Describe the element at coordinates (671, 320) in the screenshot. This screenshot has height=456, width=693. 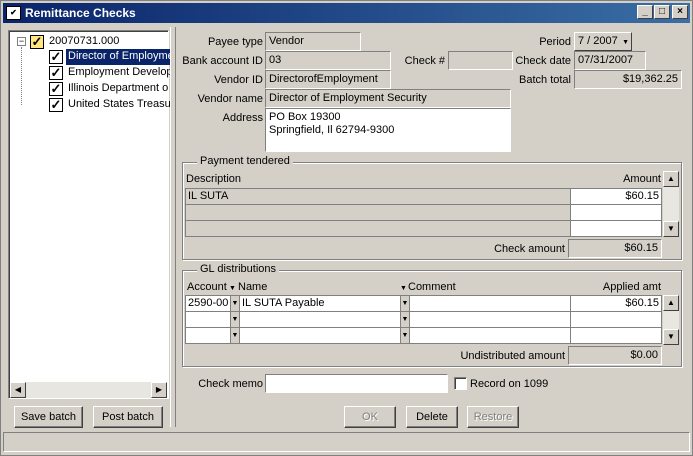
I see `gl-vscroll: ▲ ▼` at that location.